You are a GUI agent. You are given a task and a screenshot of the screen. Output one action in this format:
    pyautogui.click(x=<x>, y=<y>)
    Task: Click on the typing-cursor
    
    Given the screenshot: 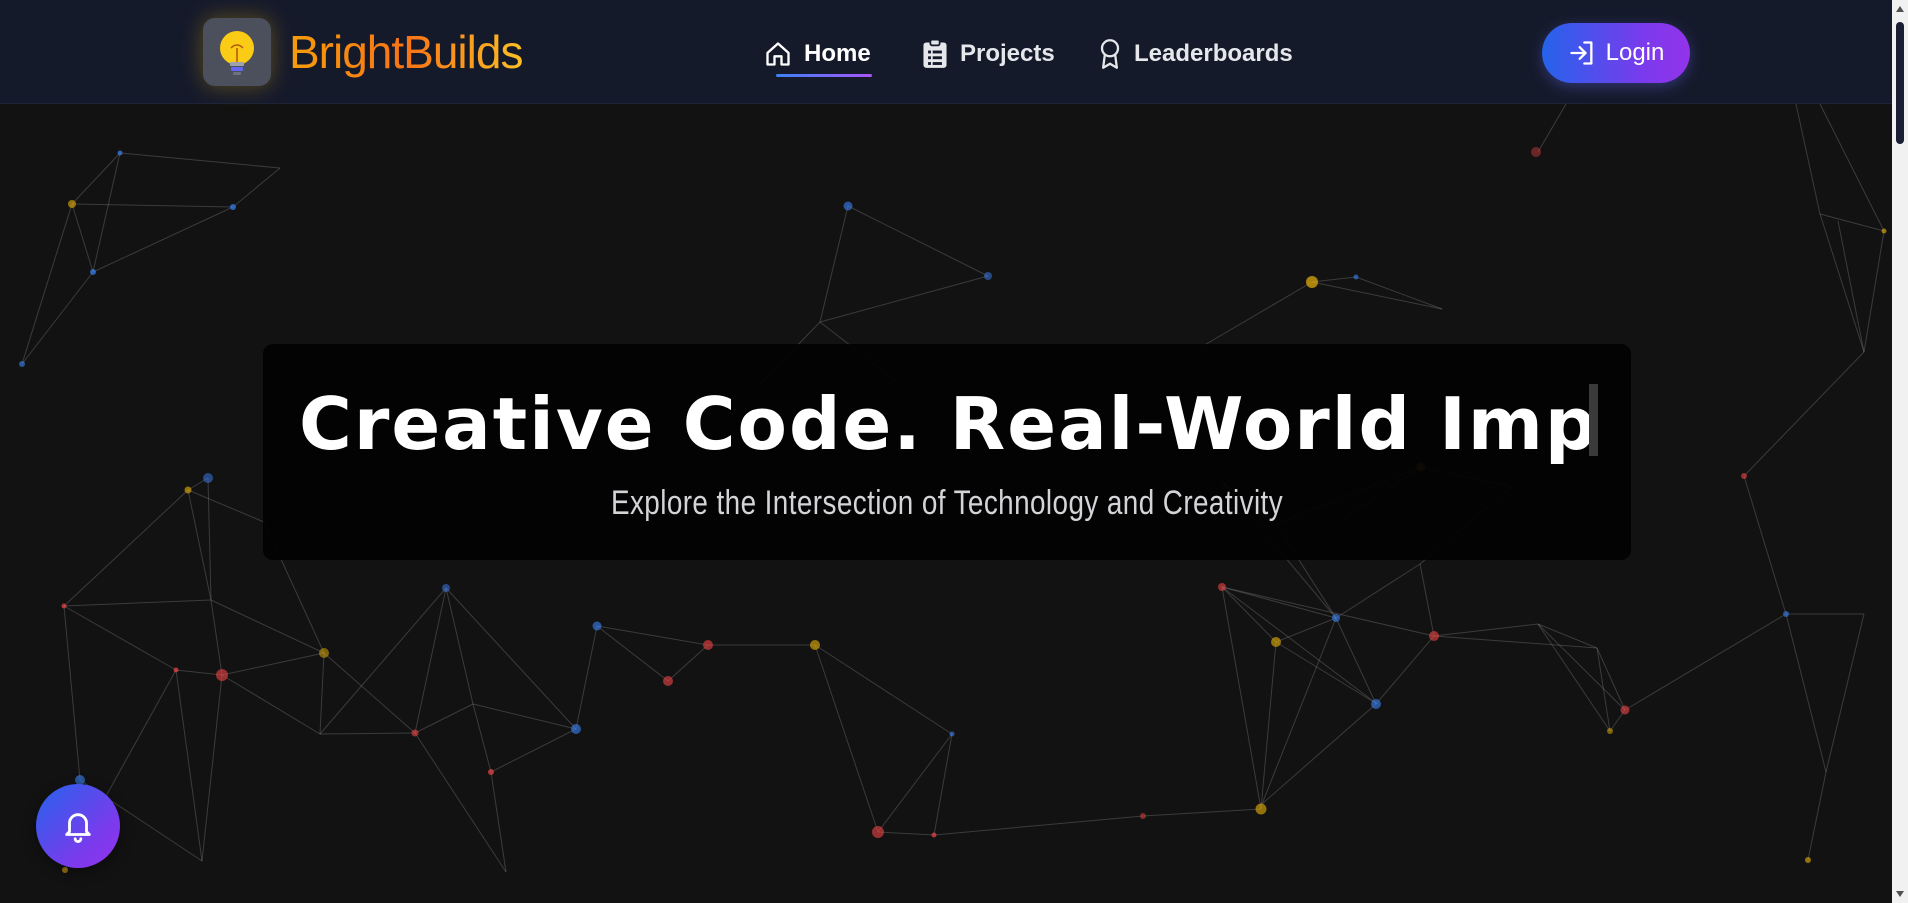 What is the action you would take?
    pyautogui.click(x=1593, y=420)
    